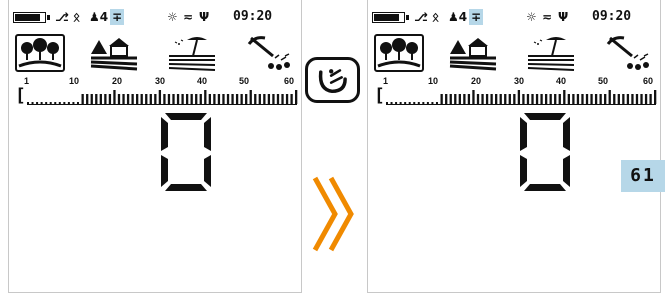 The width and height of the screenshot is (669, 293). I want to click on battery-icon, so click(390, 17).